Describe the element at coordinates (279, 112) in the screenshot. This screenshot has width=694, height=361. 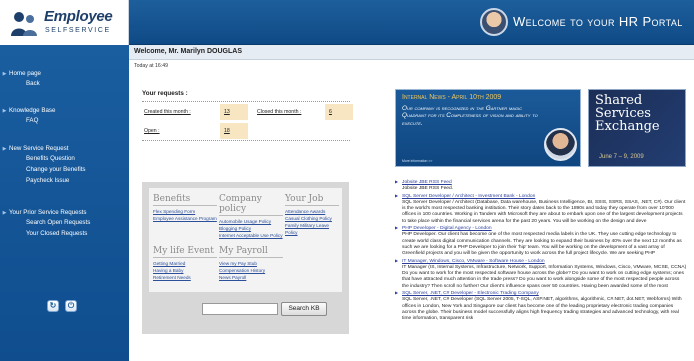
I see `closed-label: Closed this month :` at that location.